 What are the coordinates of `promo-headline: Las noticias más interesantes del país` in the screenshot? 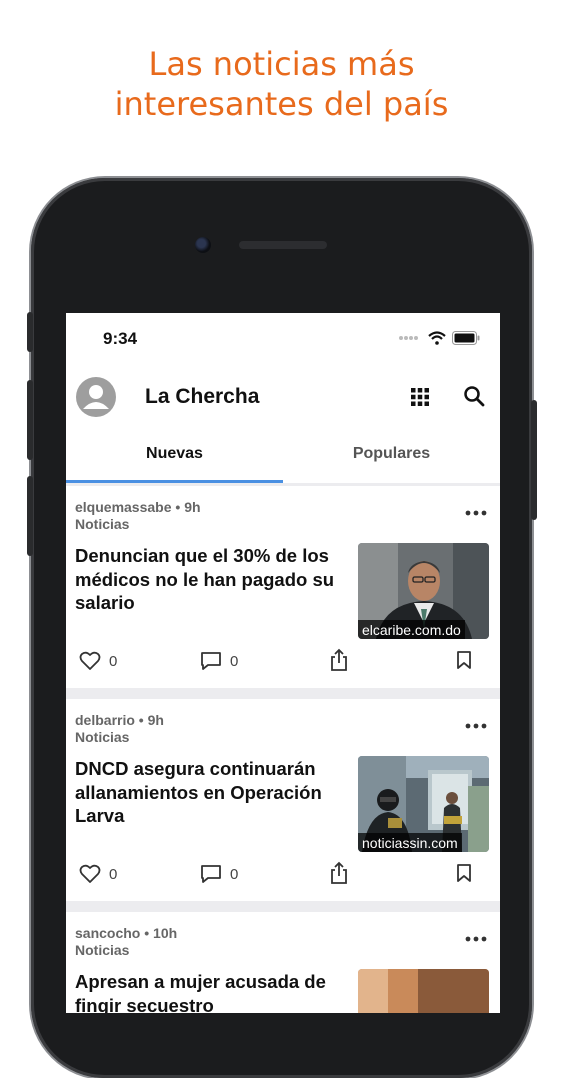 It's located at (281, 84).